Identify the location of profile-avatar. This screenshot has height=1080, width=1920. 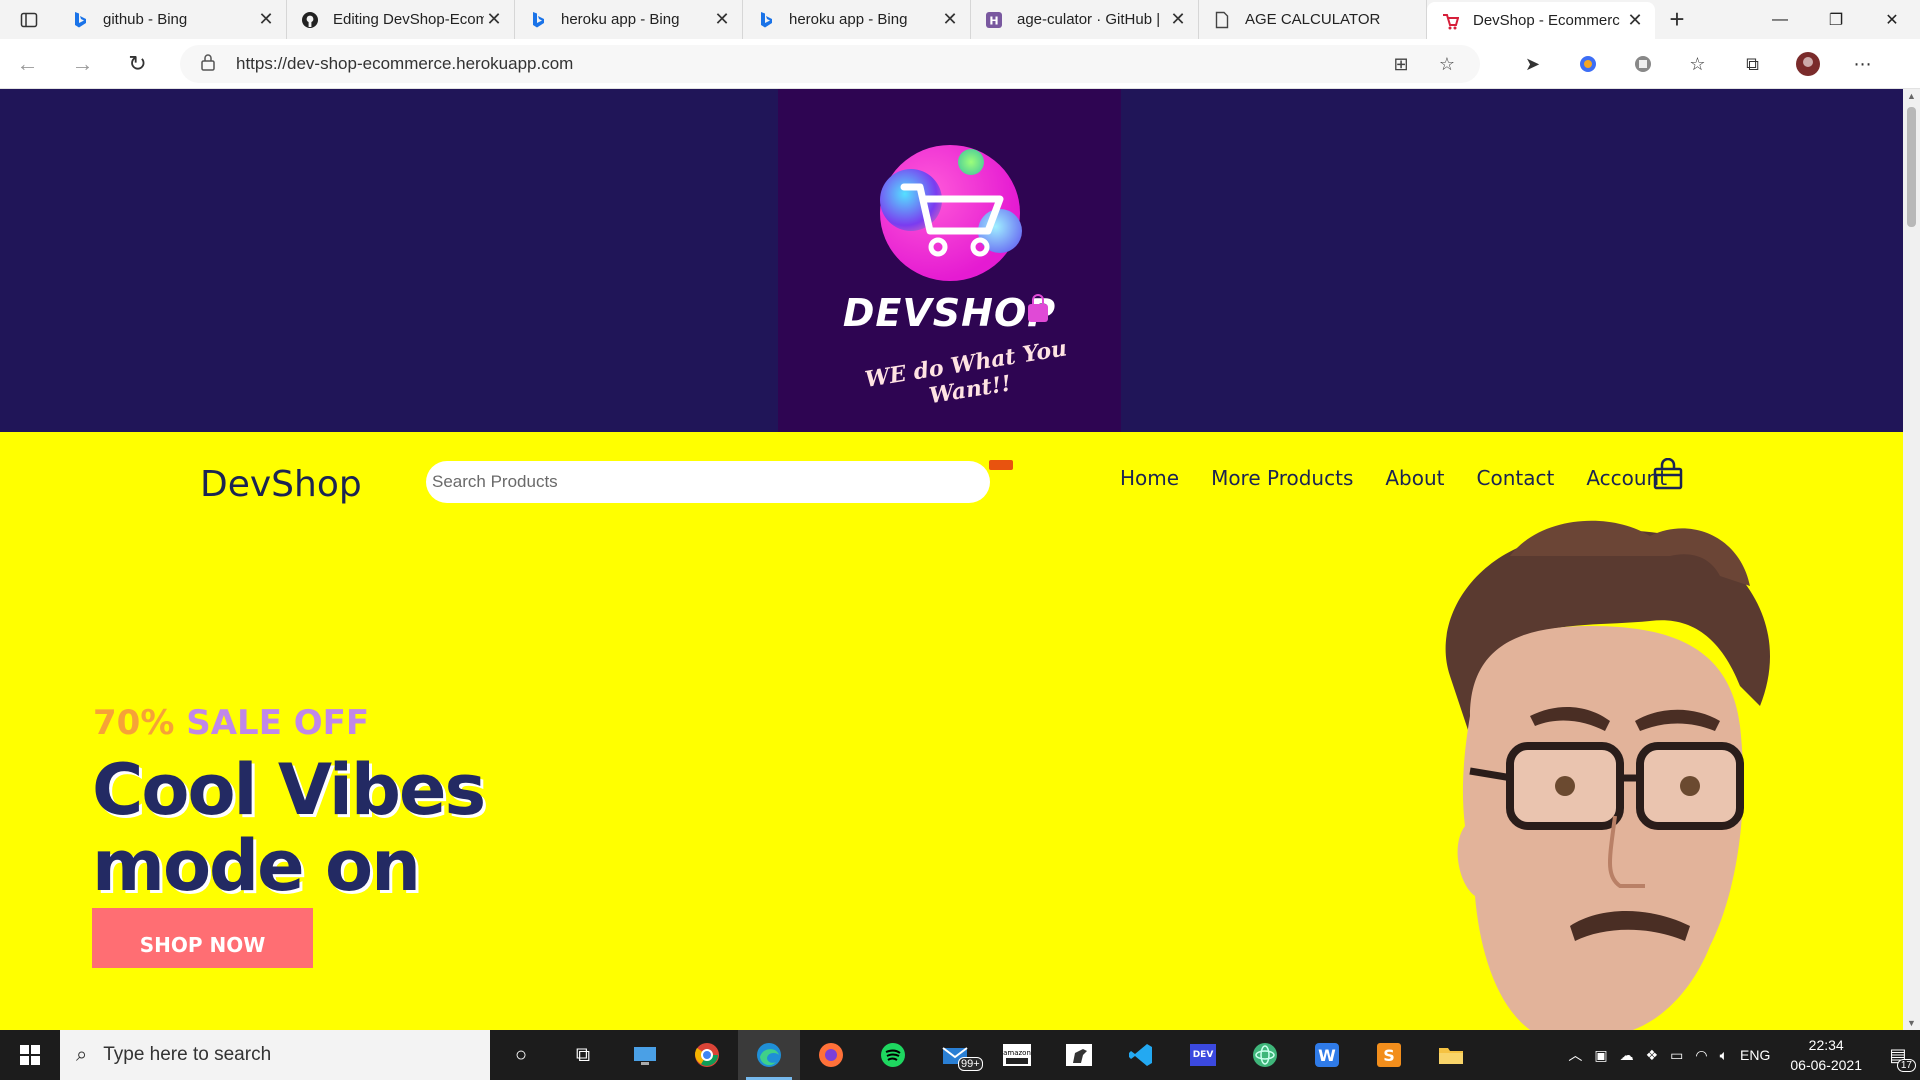
(1807, 64).